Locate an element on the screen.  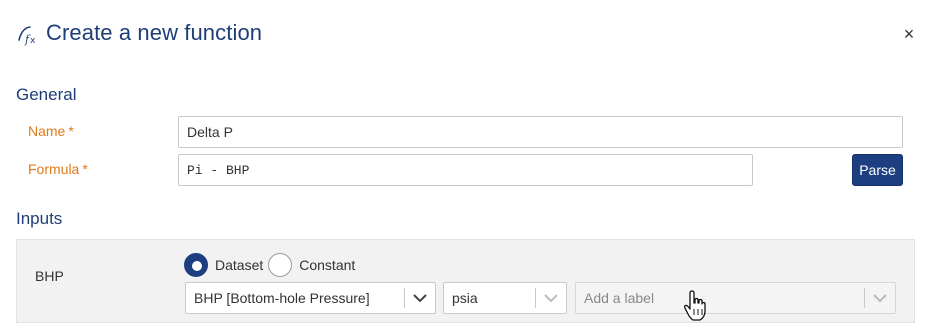
label-select-placeholder: Add a label is located at coordinates (619, 298).